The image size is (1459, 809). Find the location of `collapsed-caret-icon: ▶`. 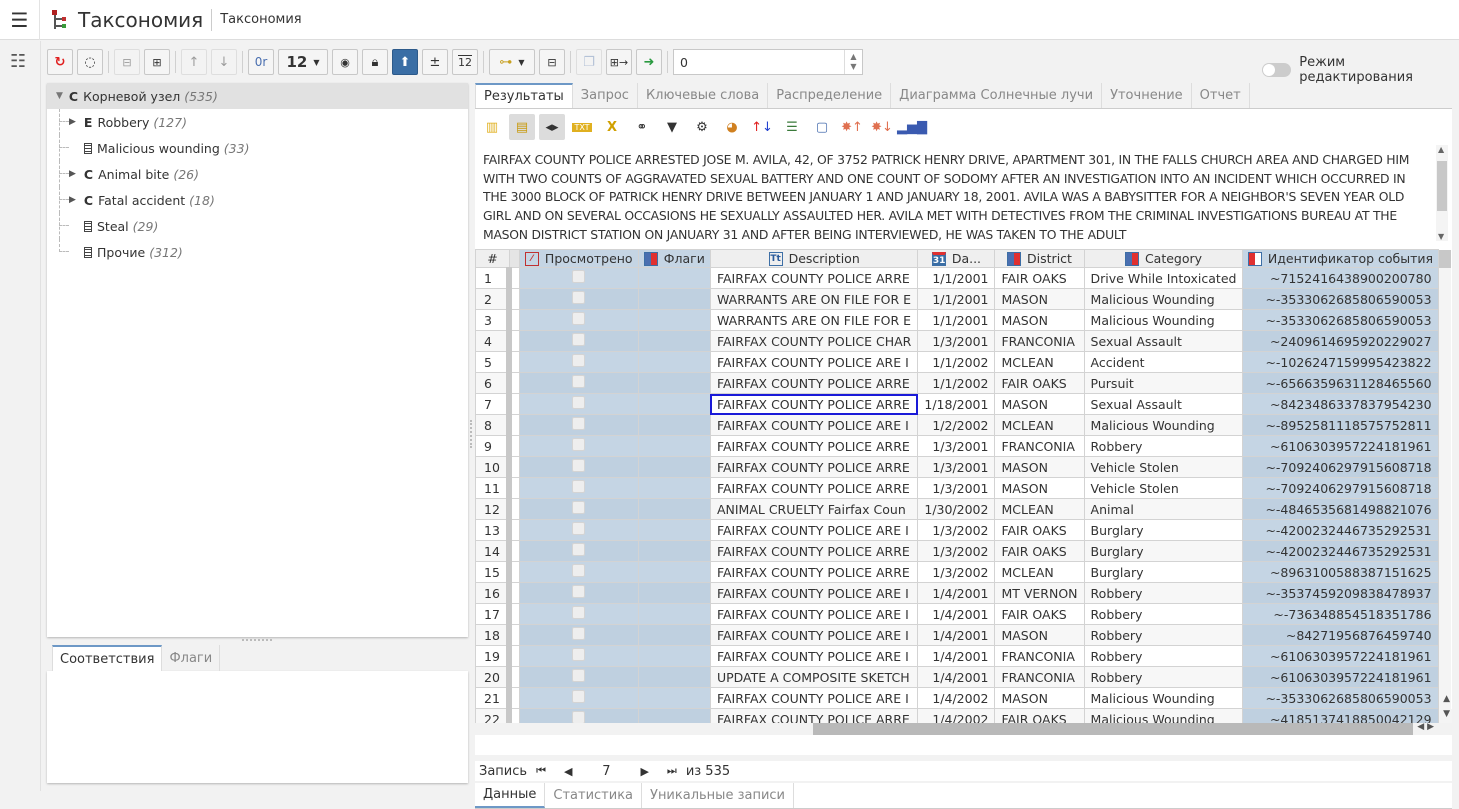

collapsed-caret-icon: ▶ is located at coordinates (72, 200).